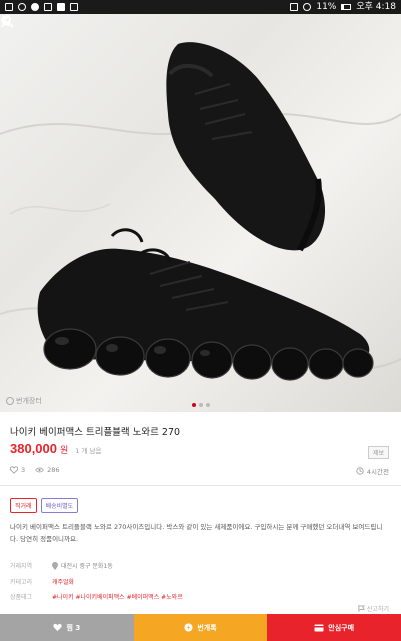  What do you see at coordinates (319, 627) in the screenshot?
I see `card-icon` at bounding box center [319, 627].